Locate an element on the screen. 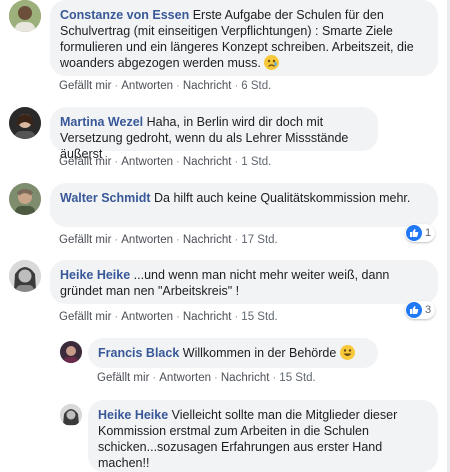 This screenshot has width=450, height=472. sad-face-emoji is located at coordinates (272, 62).